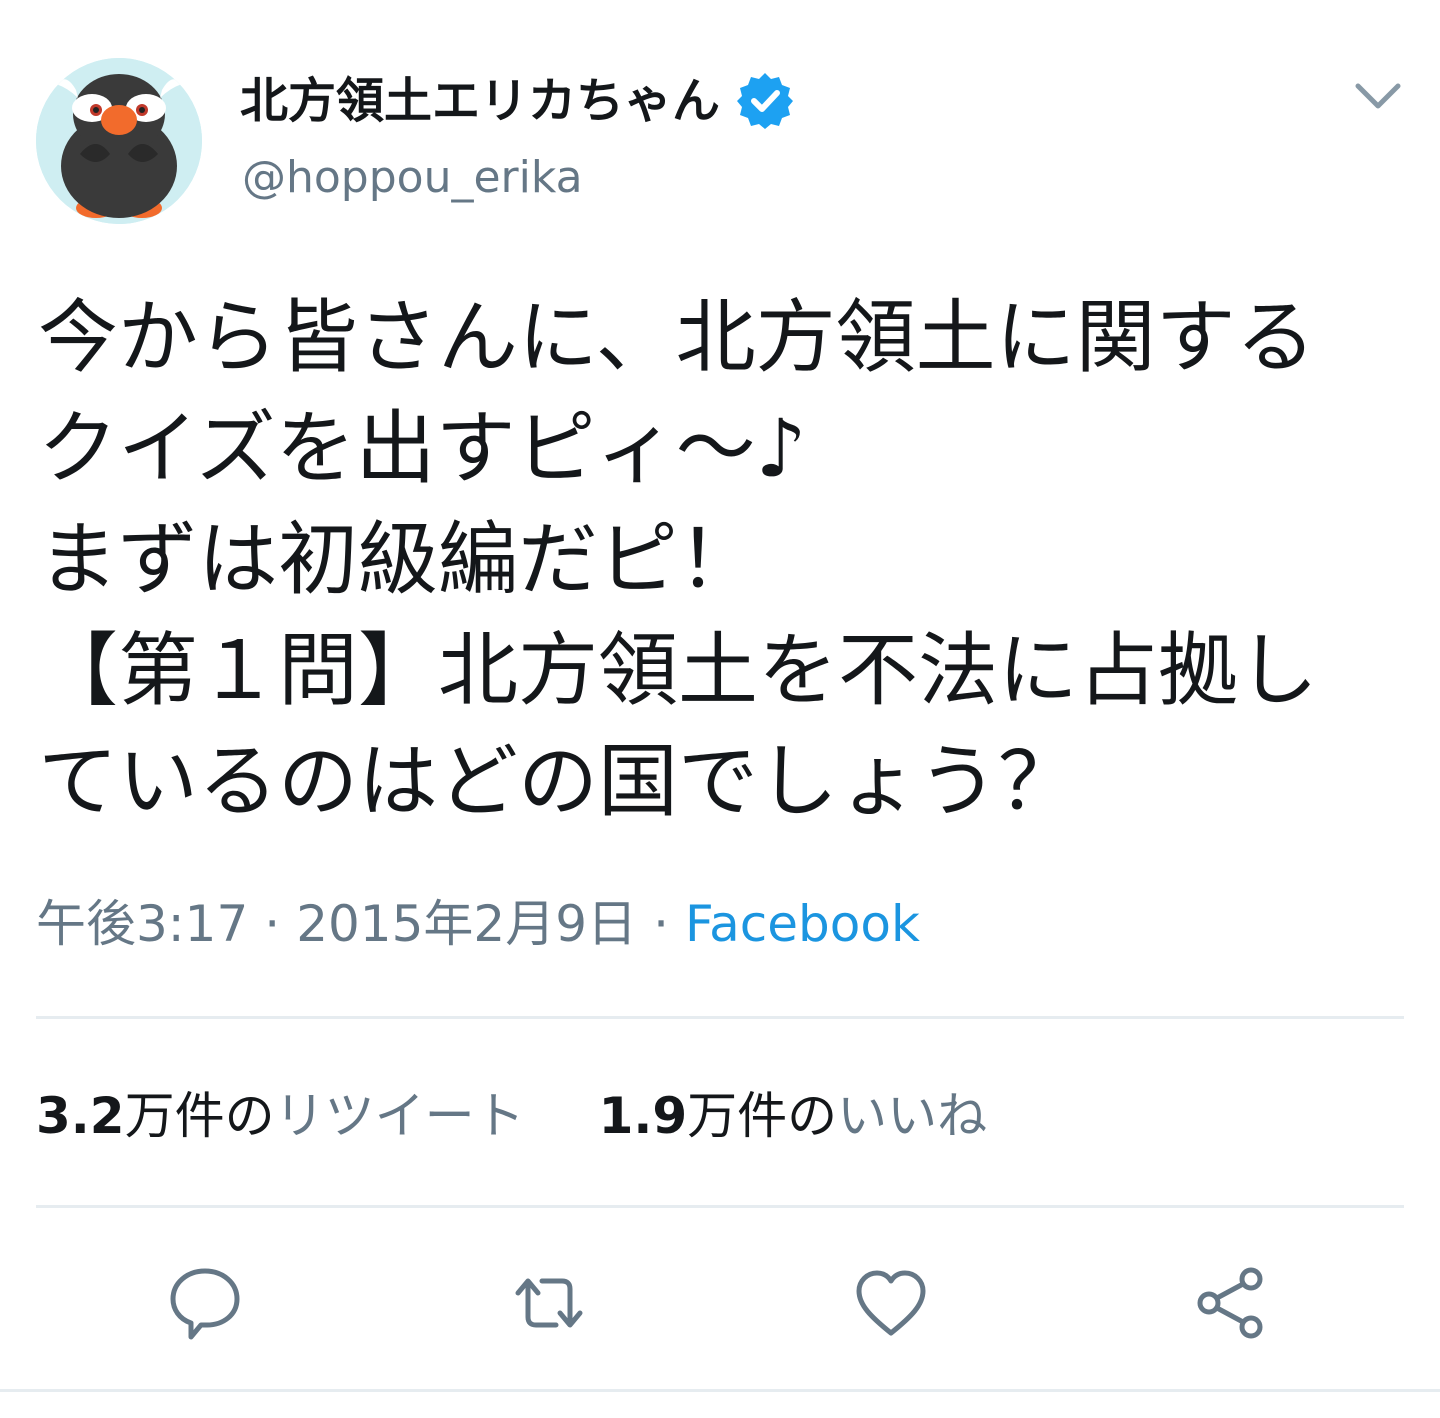 Image resolution: width=1440 pixels, height=1418 pixels. Describe the element at coordinates (762, 1116) in the screenshot. I see `like-count-unit: 万件の` at that location.